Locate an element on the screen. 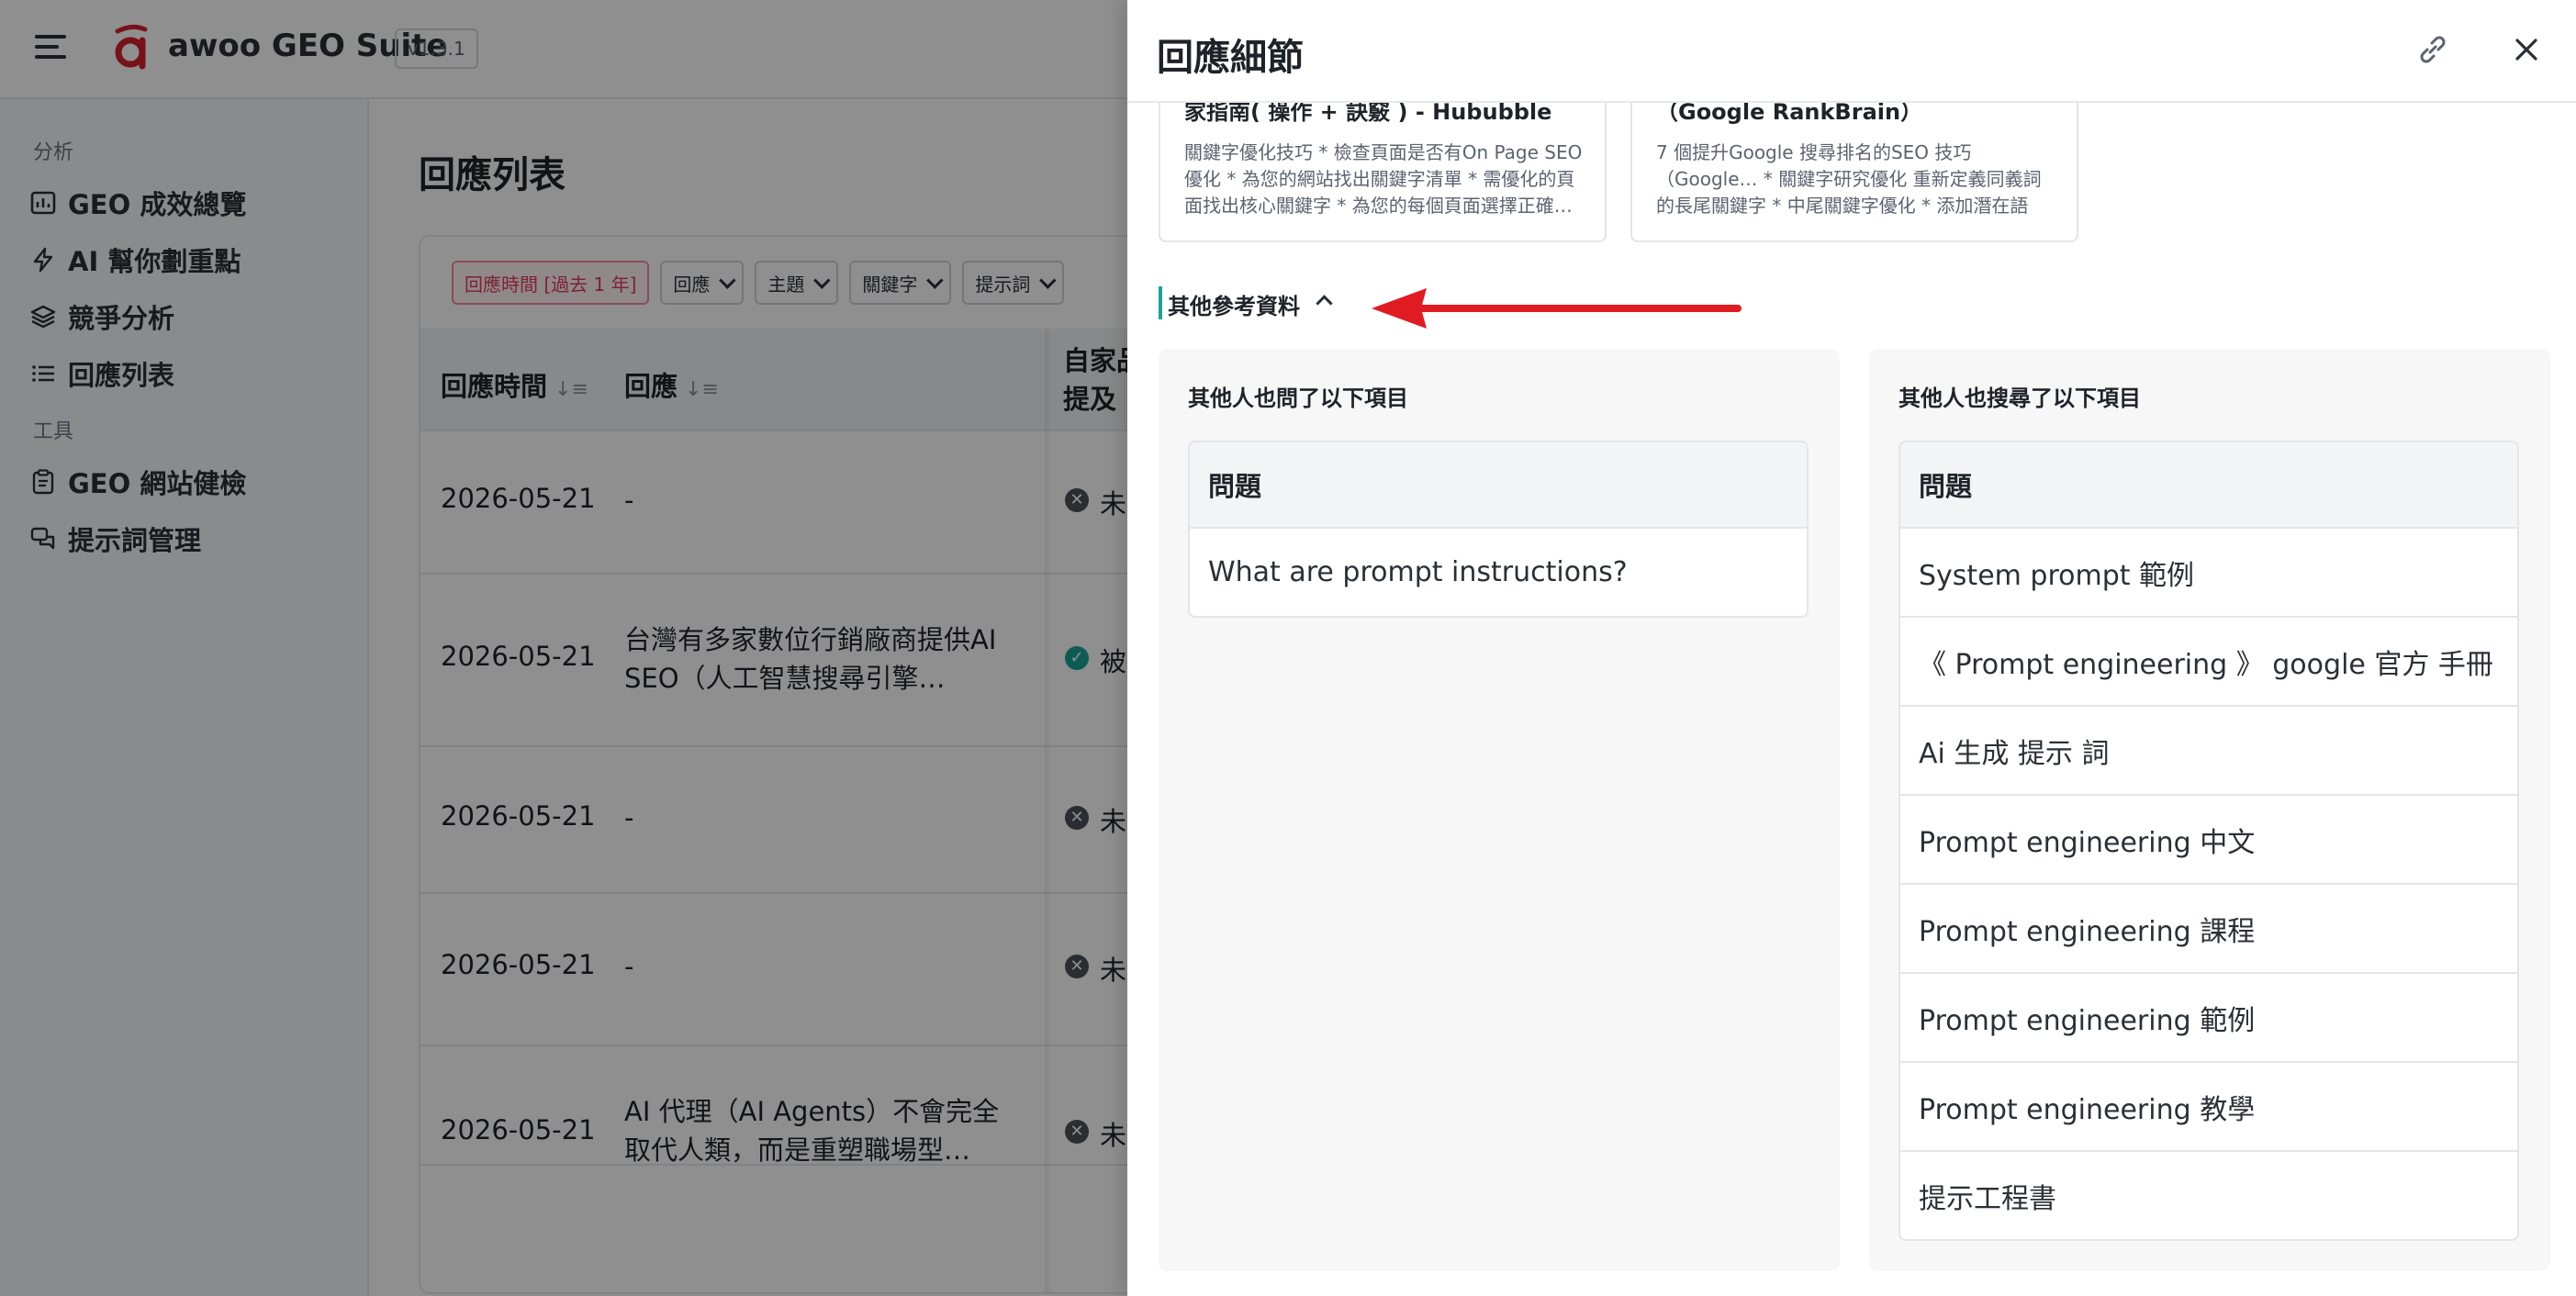 This screenshot has height=1296, width=2576. list-item: Prompt engineering 中文 is located at coordinates (2208, 840).